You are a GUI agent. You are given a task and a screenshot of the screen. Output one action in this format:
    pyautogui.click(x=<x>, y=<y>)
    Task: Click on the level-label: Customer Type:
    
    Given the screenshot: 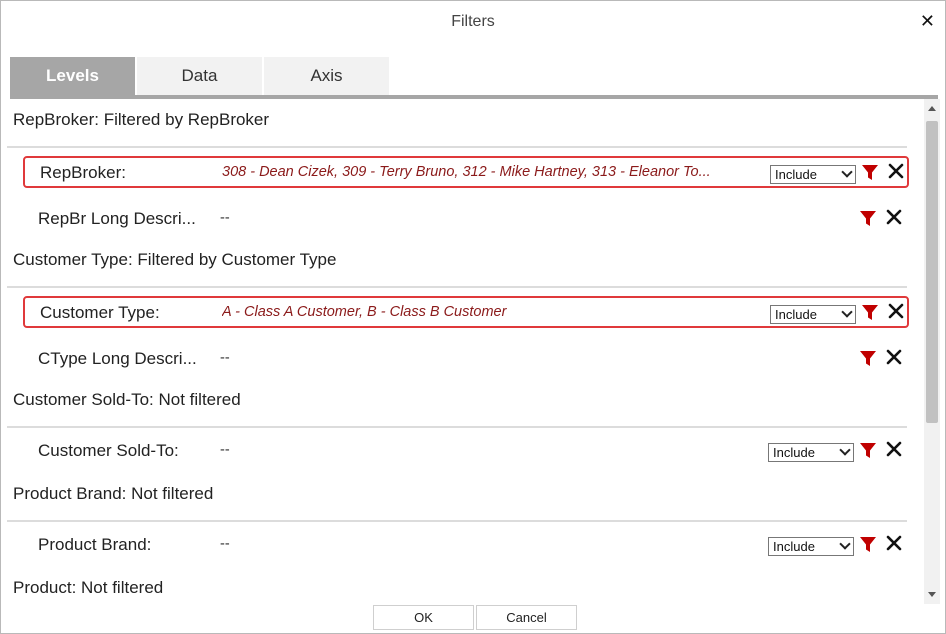 What is the action you would take?
    pyautogui.click(x=100, y=312)
    